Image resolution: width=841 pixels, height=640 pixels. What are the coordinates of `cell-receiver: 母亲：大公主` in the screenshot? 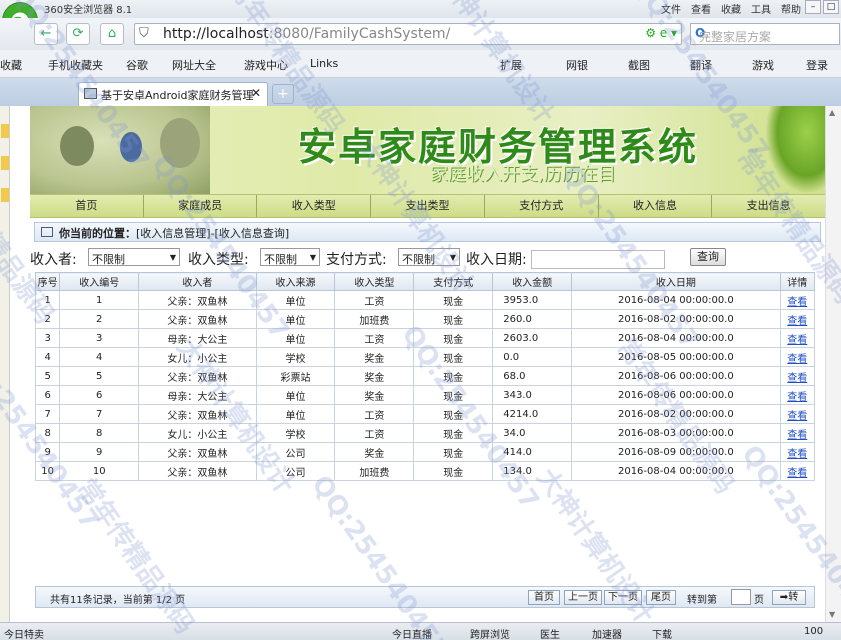 It's located at (197, 395).